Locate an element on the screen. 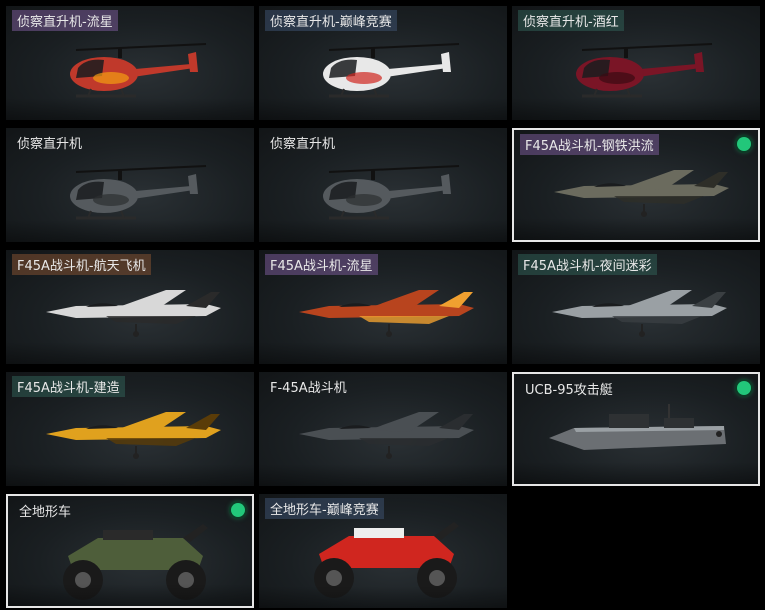  vehicle-name: UCB-95攻击艇 is located at coordinates (569, 390).